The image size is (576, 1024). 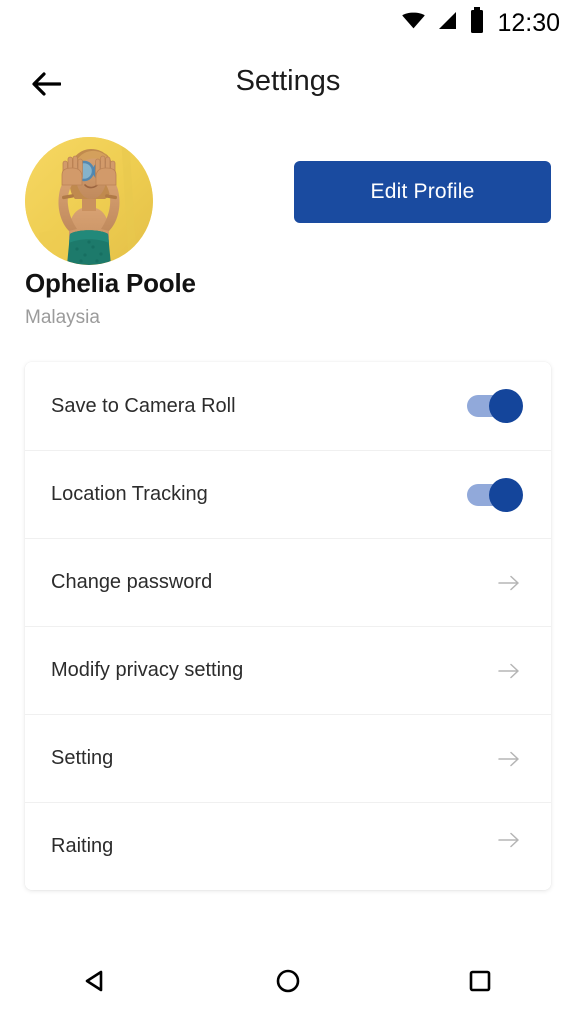 I want to click on settings-row-setting: Setting, so click(x=288, y=758).